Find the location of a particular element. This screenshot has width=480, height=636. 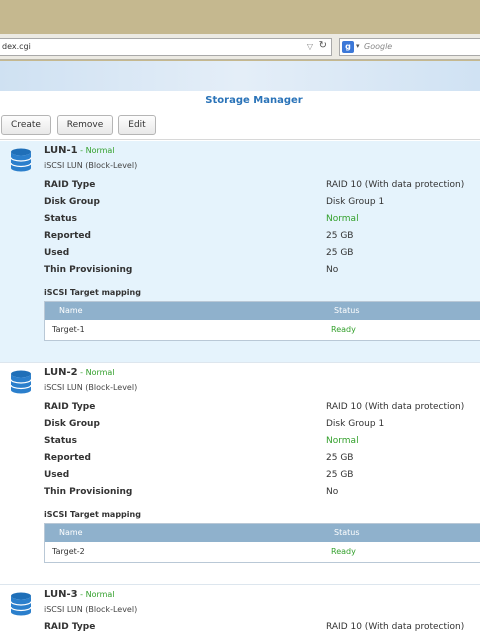

lun-name: LUN-1 - Normal is located at coordinates (79, 150).